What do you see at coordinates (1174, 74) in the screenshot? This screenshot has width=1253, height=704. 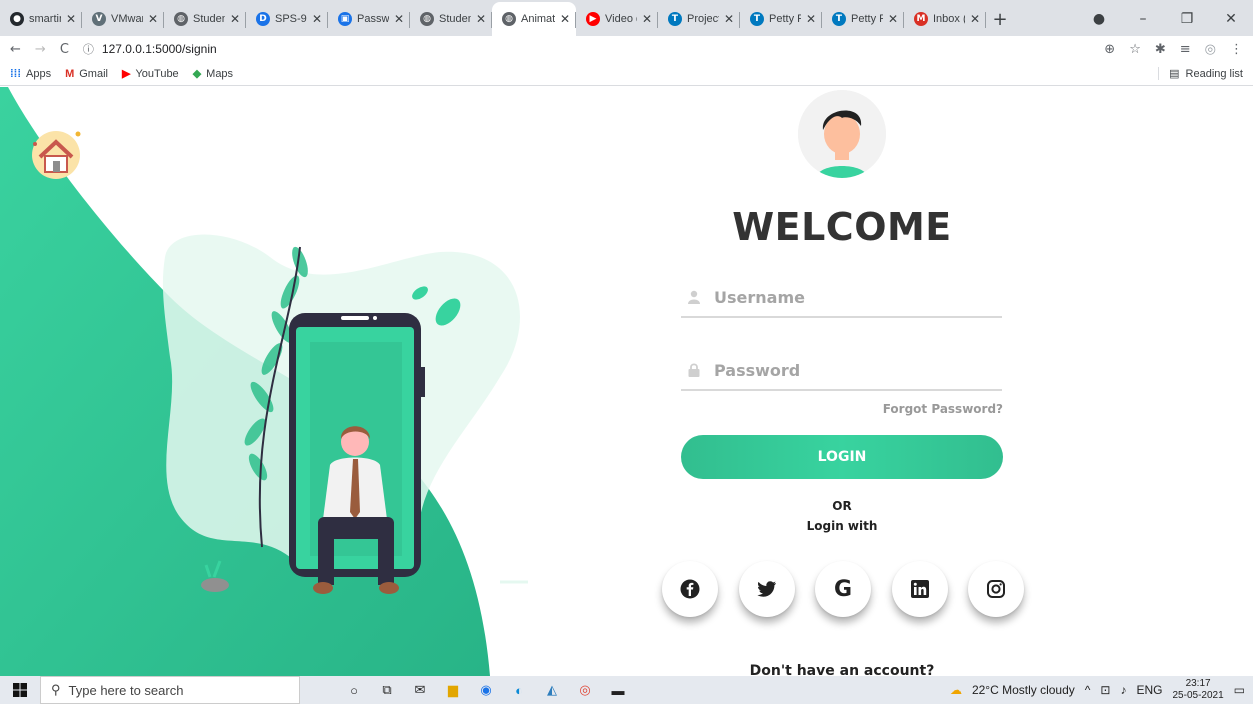 I see `reading-list-icon: ▤` at bounding box center [1174, 74].